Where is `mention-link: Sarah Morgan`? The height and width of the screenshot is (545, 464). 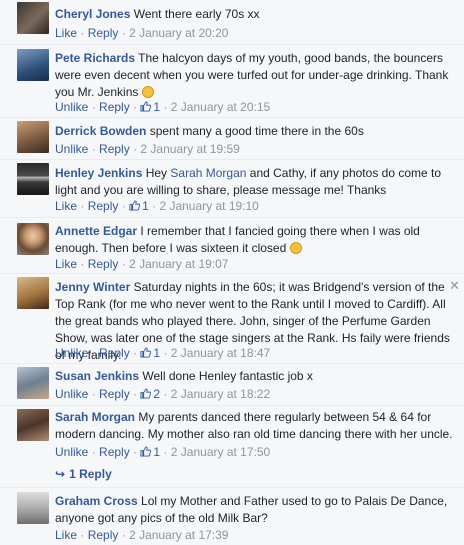 mention-link: Sarah Morgan is located at coordinates (208, 173).